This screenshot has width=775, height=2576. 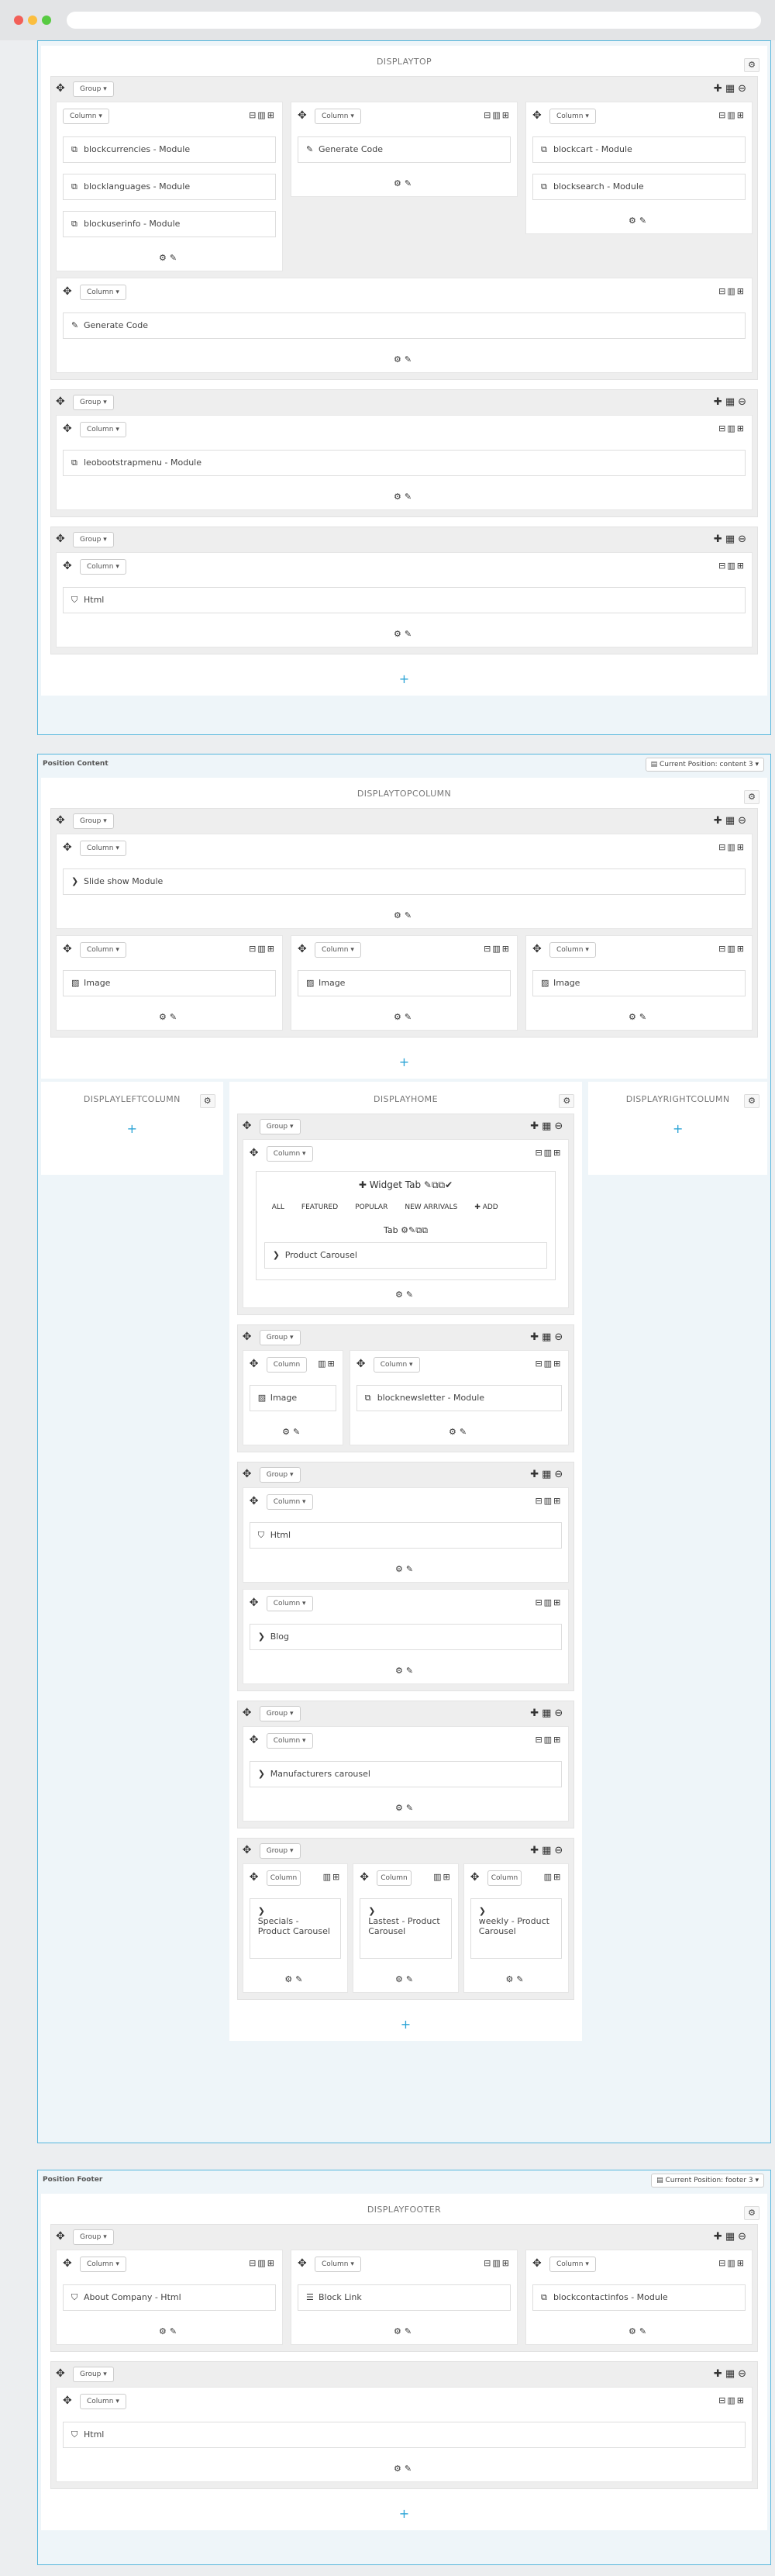 What do you see at coordinates (639, 149) in the screenshot?
I see `module-item: ⧉ blockcart - Module` at bounding box center [639, 149].